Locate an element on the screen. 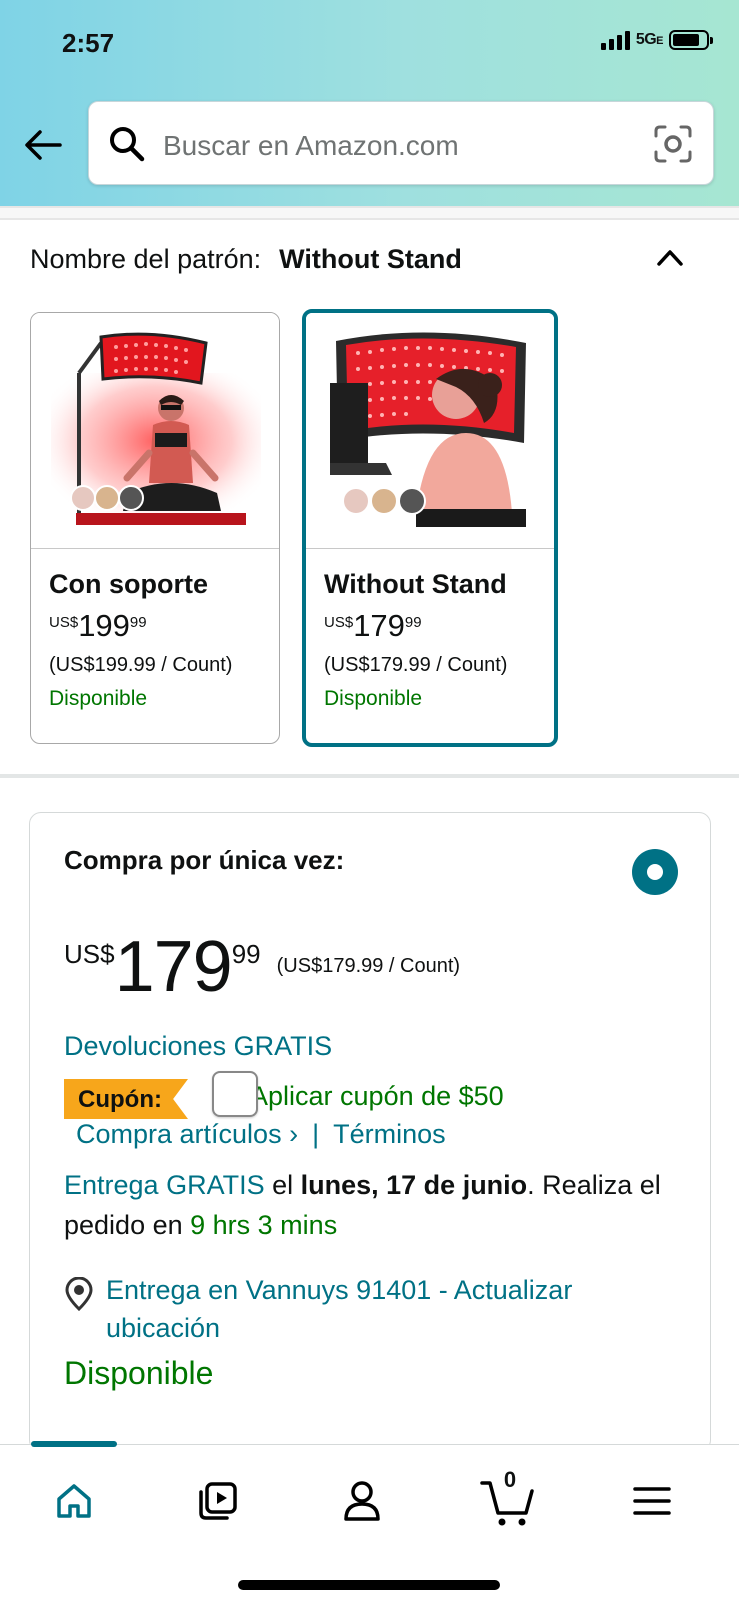 This screenshot has width=739, height=1600. app-header: 2:57 5GE Buscar en Amazon.com is located at coordinates (369, 103).